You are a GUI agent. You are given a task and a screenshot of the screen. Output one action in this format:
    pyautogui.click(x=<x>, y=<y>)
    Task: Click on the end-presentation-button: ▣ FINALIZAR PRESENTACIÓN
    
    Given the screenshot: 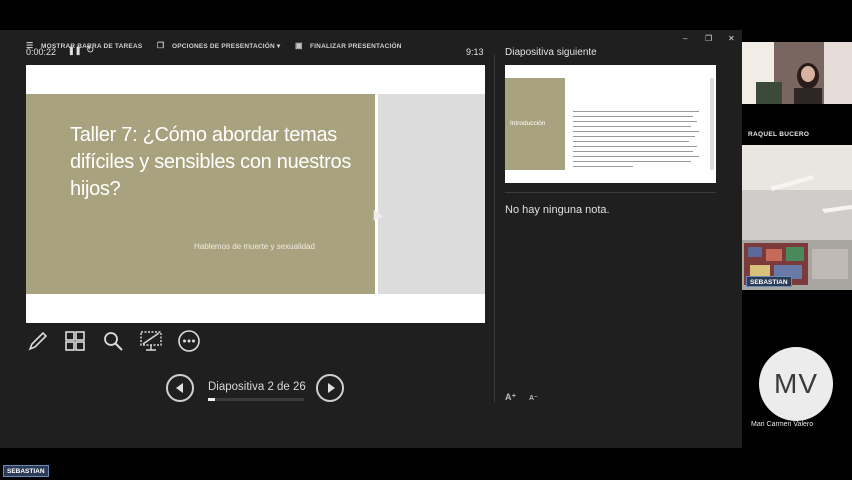 What is the action you would take?
    pyautogui.click(x=348, y=46)
    